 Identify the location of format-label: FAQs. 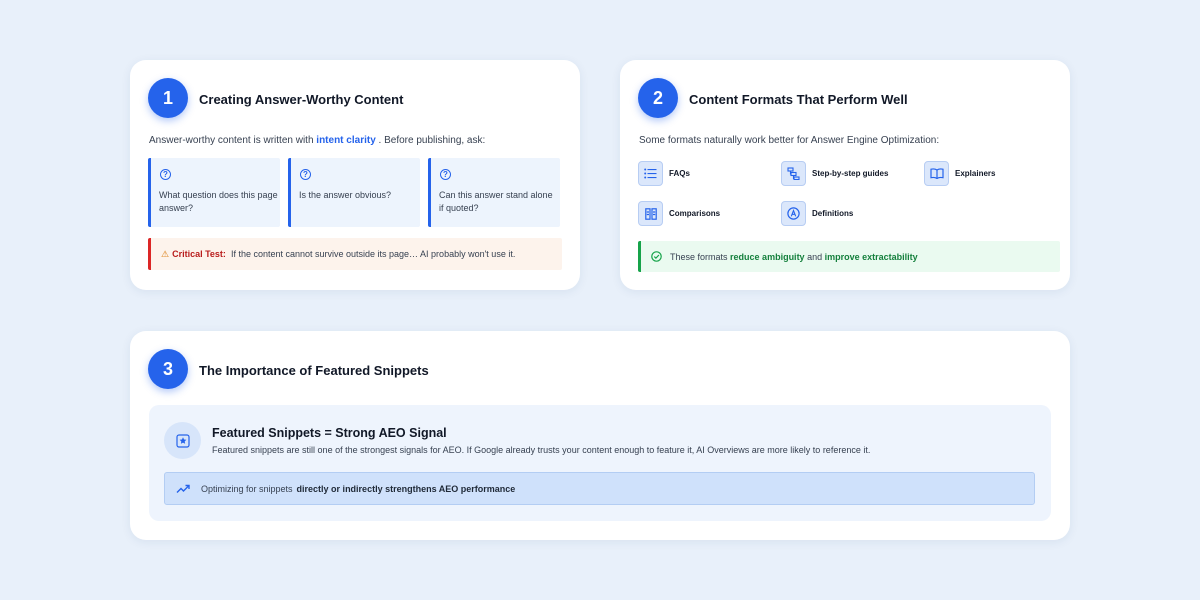
(679, 173).